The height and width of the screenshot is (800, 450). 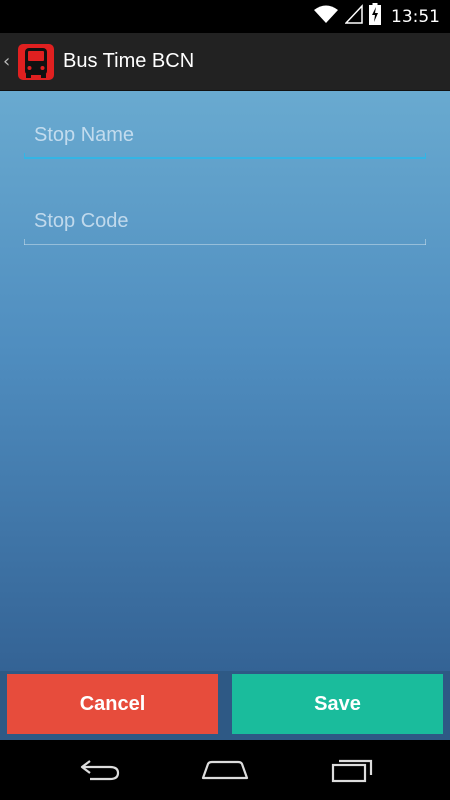 I want to click on app-title: Bus Time BCN, so click(x=129, y=61).